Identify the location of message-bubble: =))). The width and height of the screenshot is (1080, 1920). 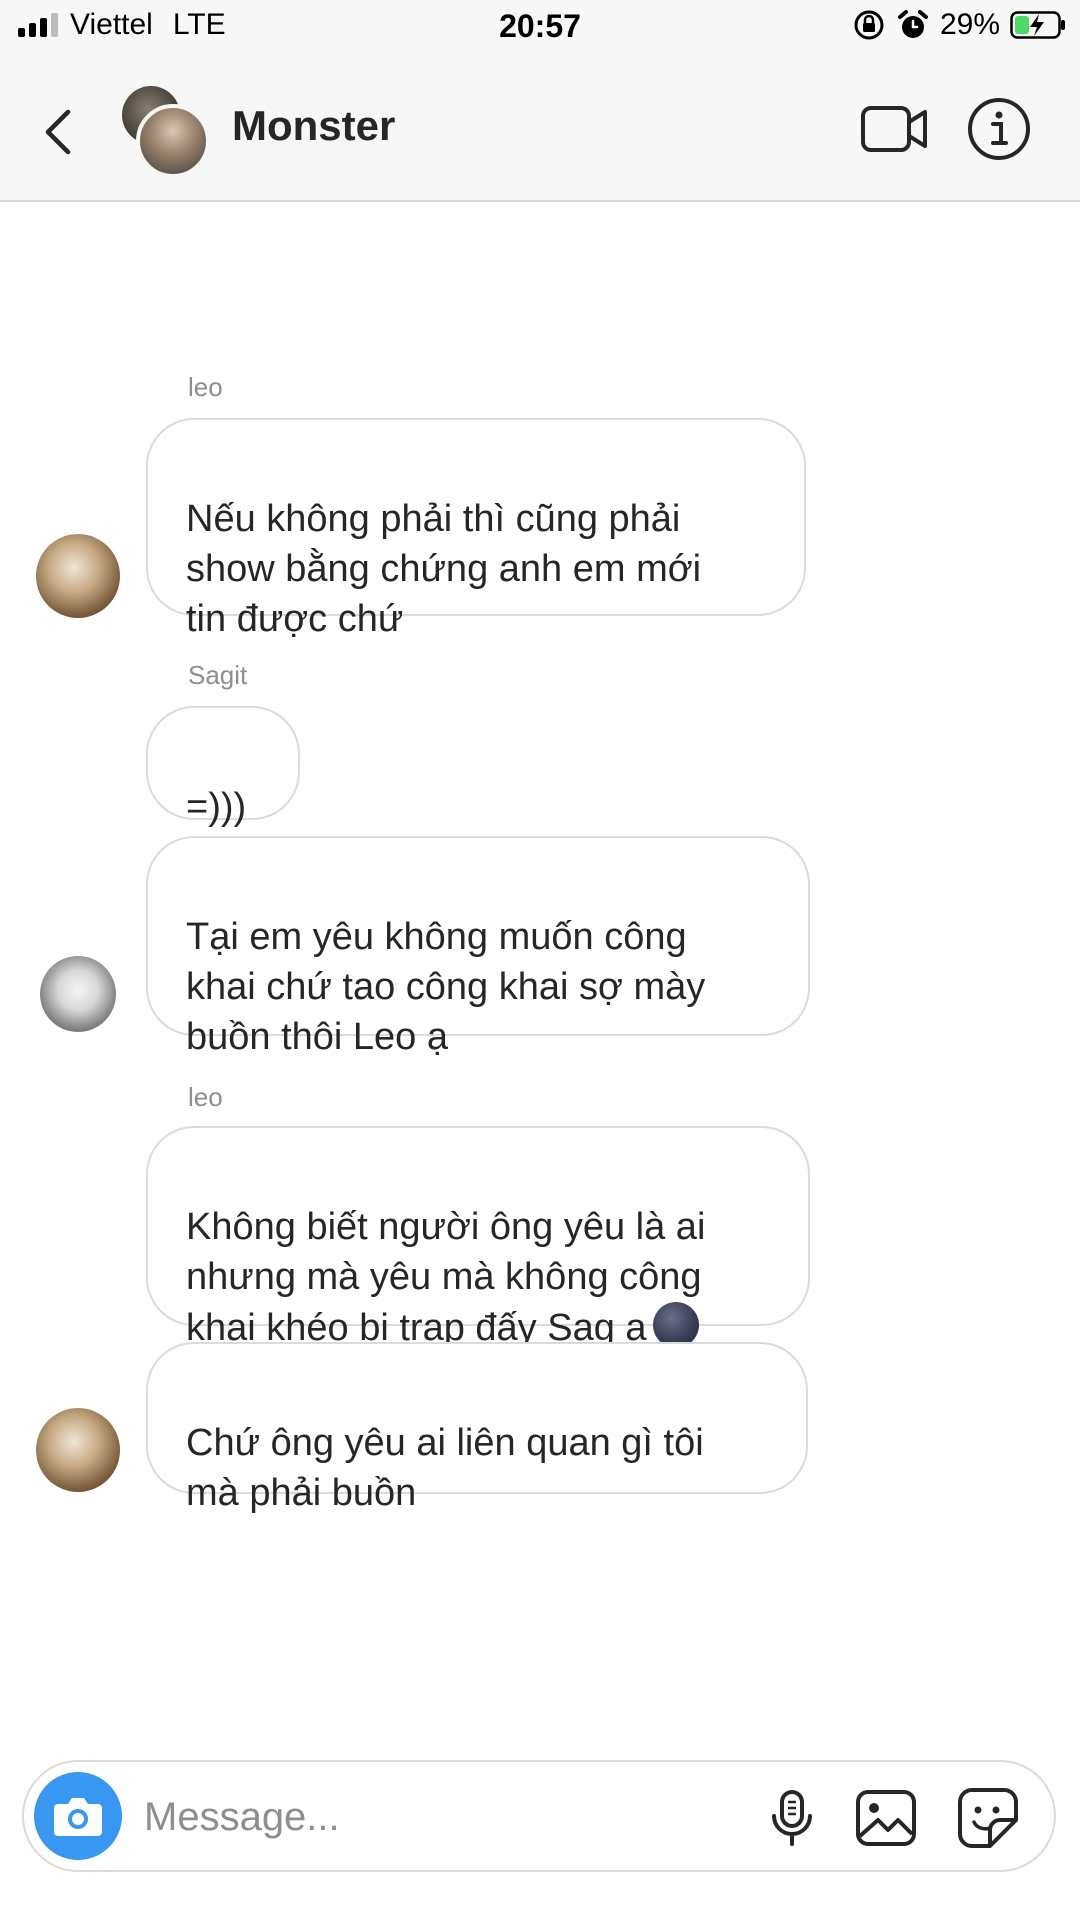
(223, 767).